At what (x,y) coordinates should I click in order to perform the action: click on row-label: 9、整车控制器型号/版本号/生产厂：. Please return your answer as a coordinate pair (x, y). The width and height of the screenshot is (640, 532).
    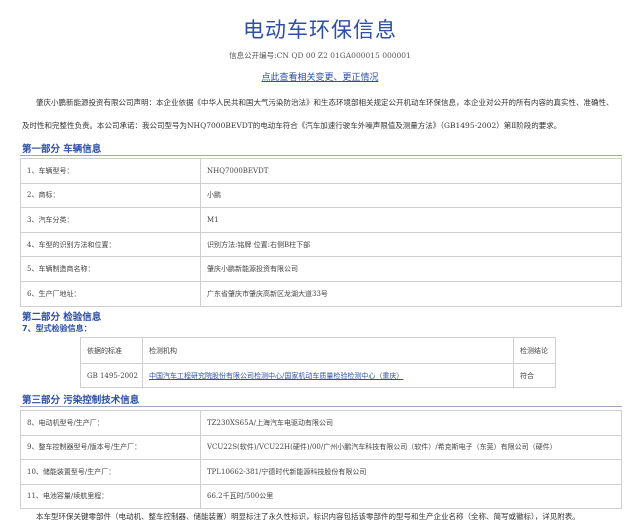
    Looking at the image, I should click on (110, 447).